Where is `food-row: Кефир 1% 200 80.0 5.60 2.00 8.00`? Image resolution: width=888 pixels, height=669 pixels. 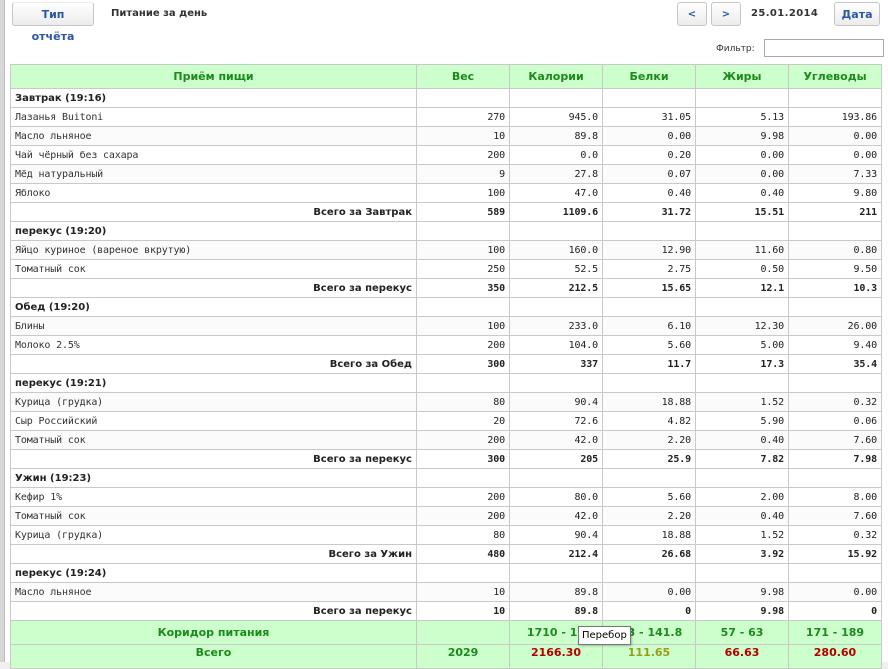
food-row: Кефир 1% 200 80.0 5.60 2.00 8.00 is located at coordinates (446, 497).